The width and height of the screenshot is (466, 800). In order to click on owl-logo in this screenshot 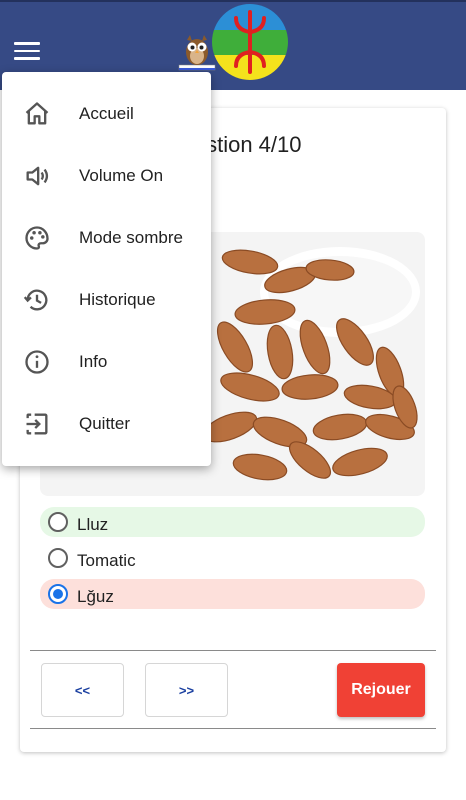, I will do `click(197, 53)`.